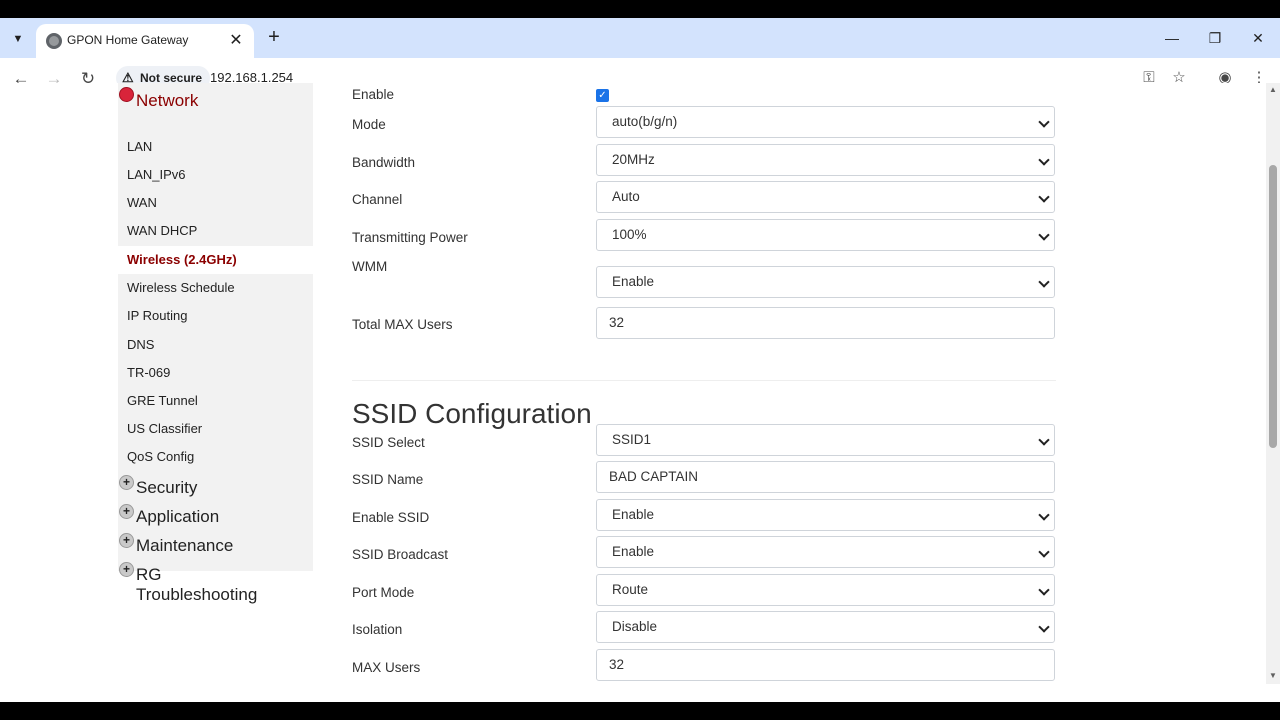 The image size is (1280, 720). Describe the element at coordinates (825, 235) in the screenshot. I see `transmitting-power-select: 100%` at that location.